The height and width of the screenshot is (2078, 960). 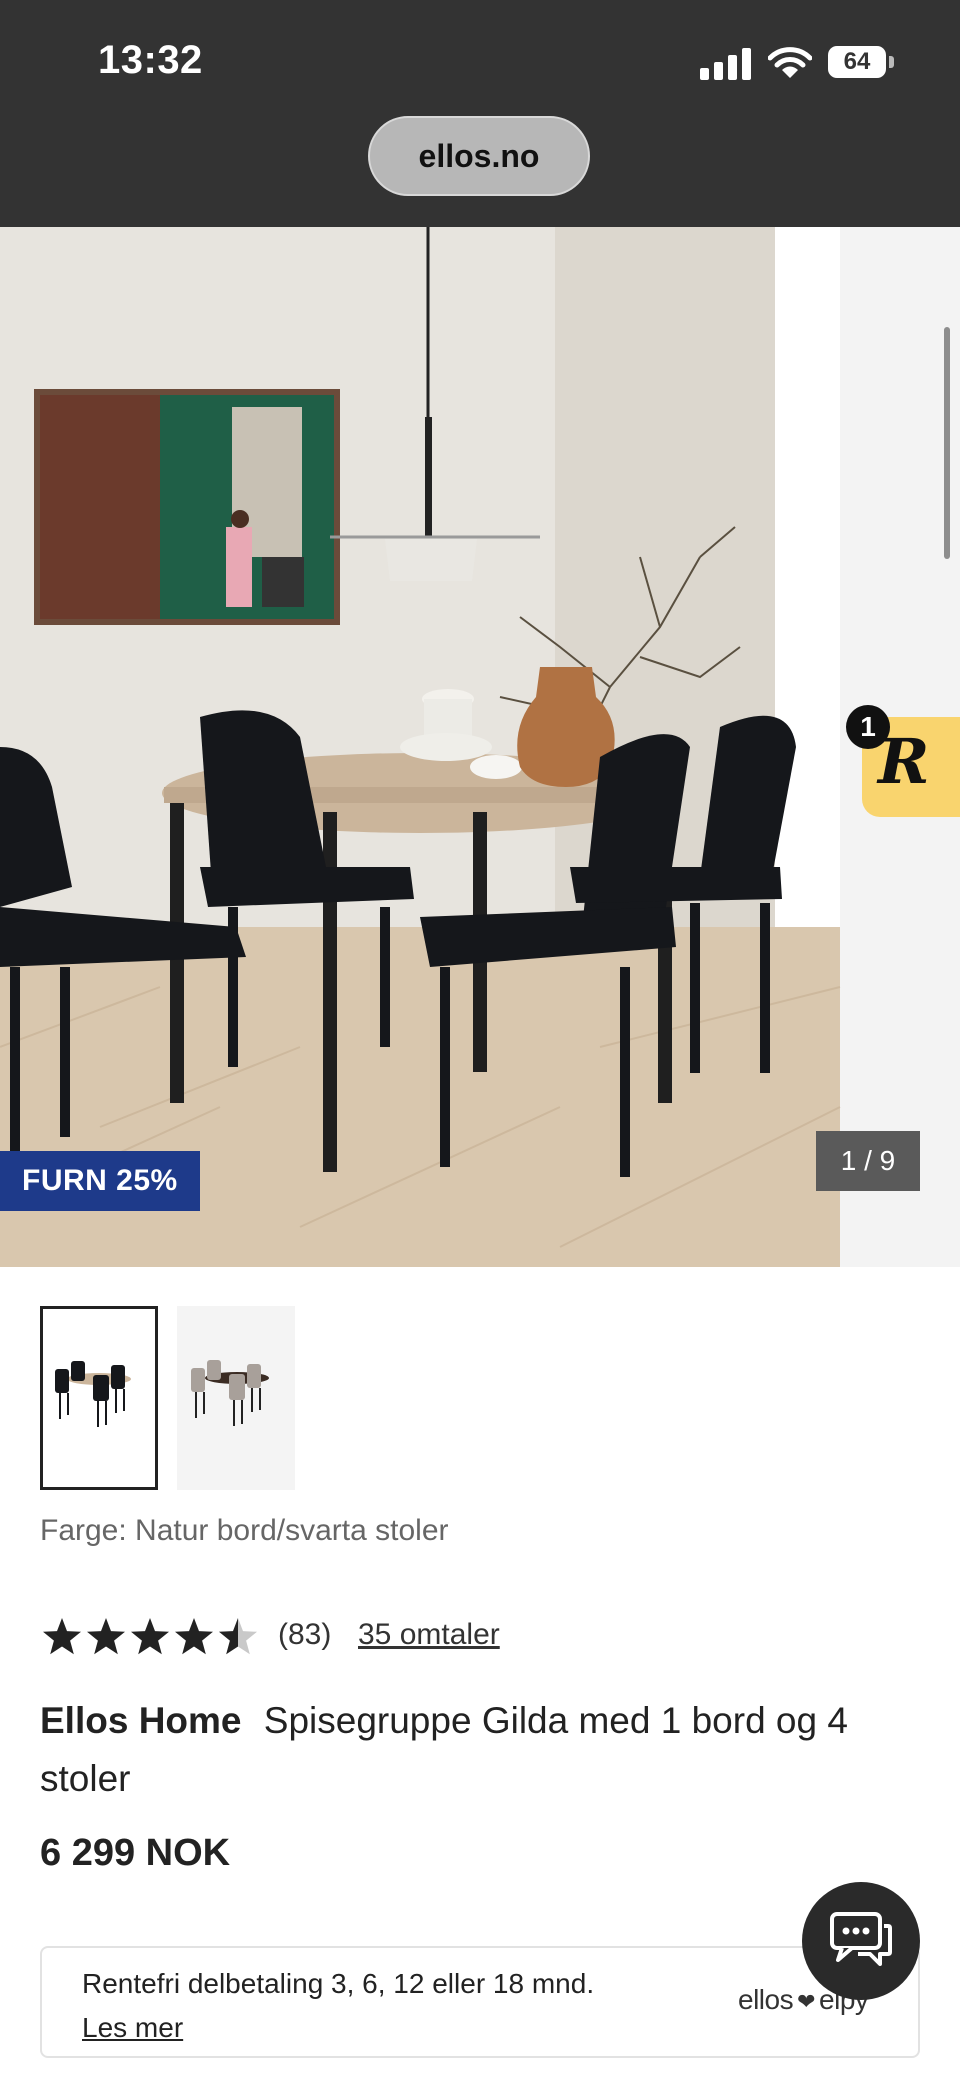 I want to click on wifi-icon, so click(x=790, y=62).